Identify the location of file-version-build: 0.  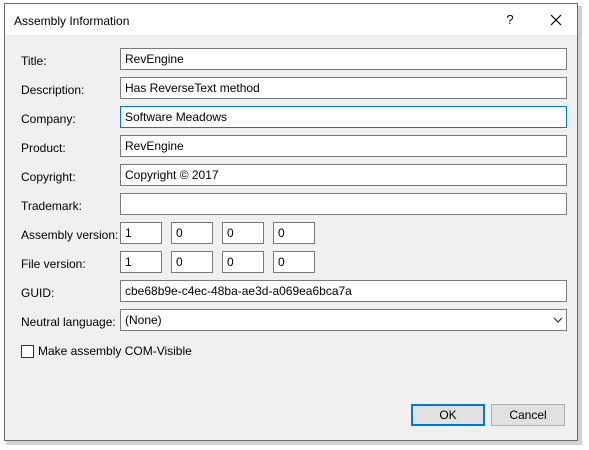
(243, 262).